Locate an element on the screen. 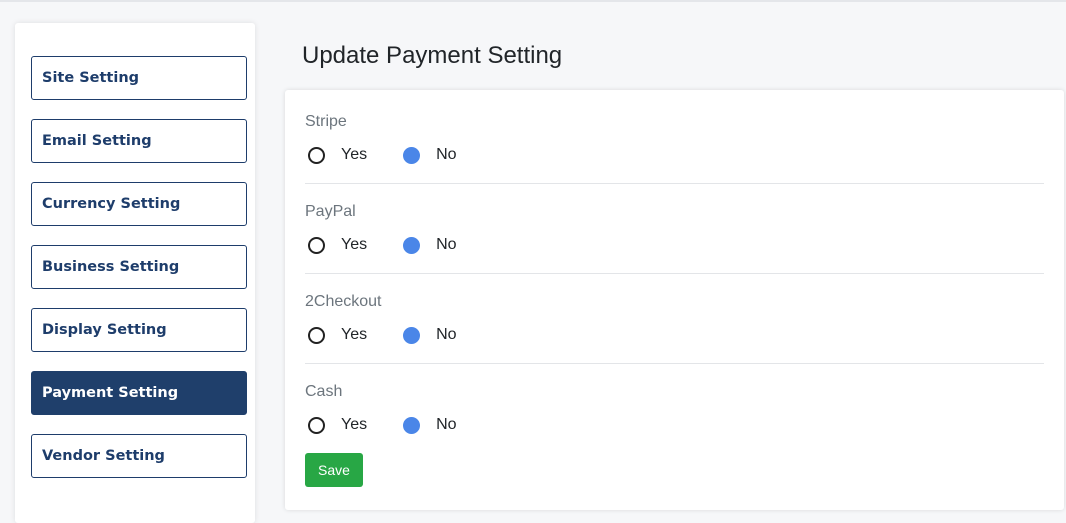 The image size is (1066, 523). cash-no-label: No is located at coordinates (446, 424).